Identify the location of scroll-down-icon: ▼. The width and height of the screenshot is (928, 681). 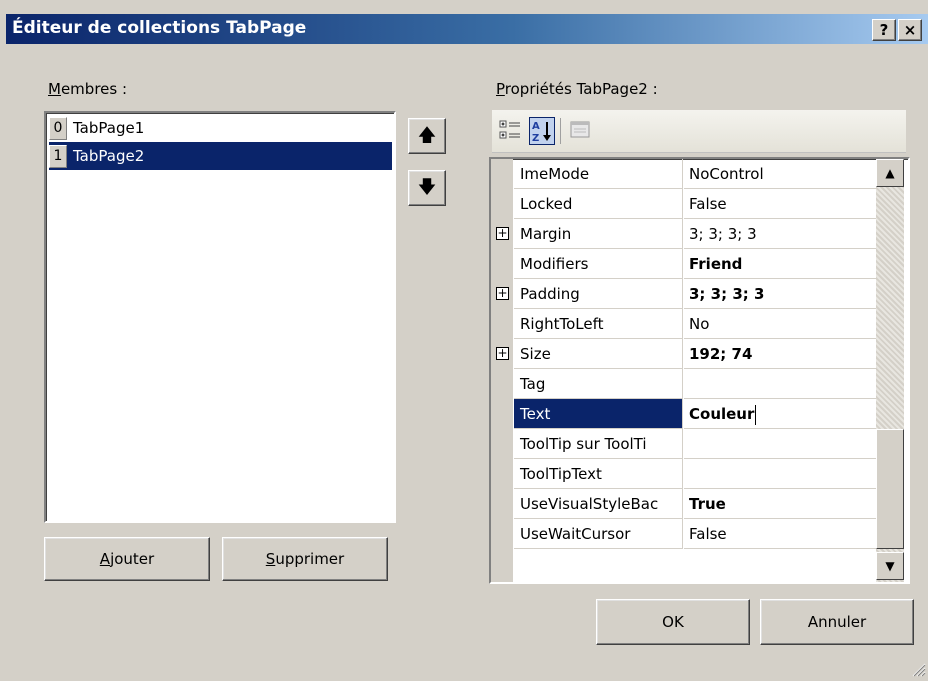
(890, 566).